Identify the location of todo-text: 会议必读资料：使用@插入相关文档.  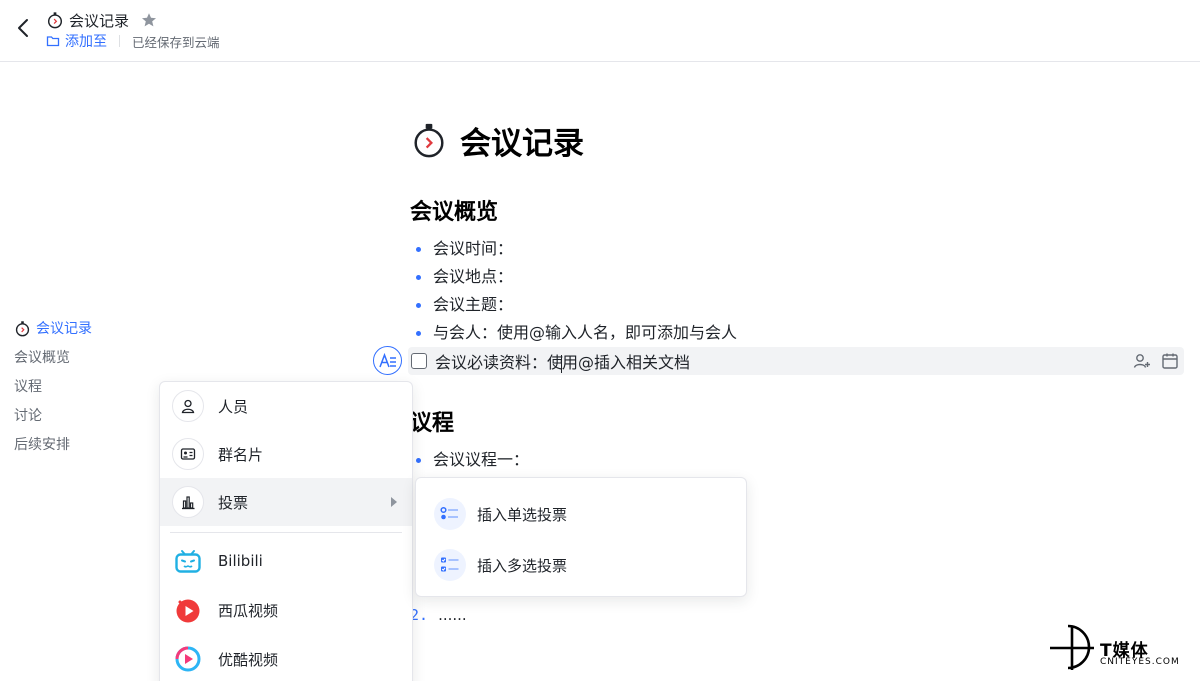
(562, 361).